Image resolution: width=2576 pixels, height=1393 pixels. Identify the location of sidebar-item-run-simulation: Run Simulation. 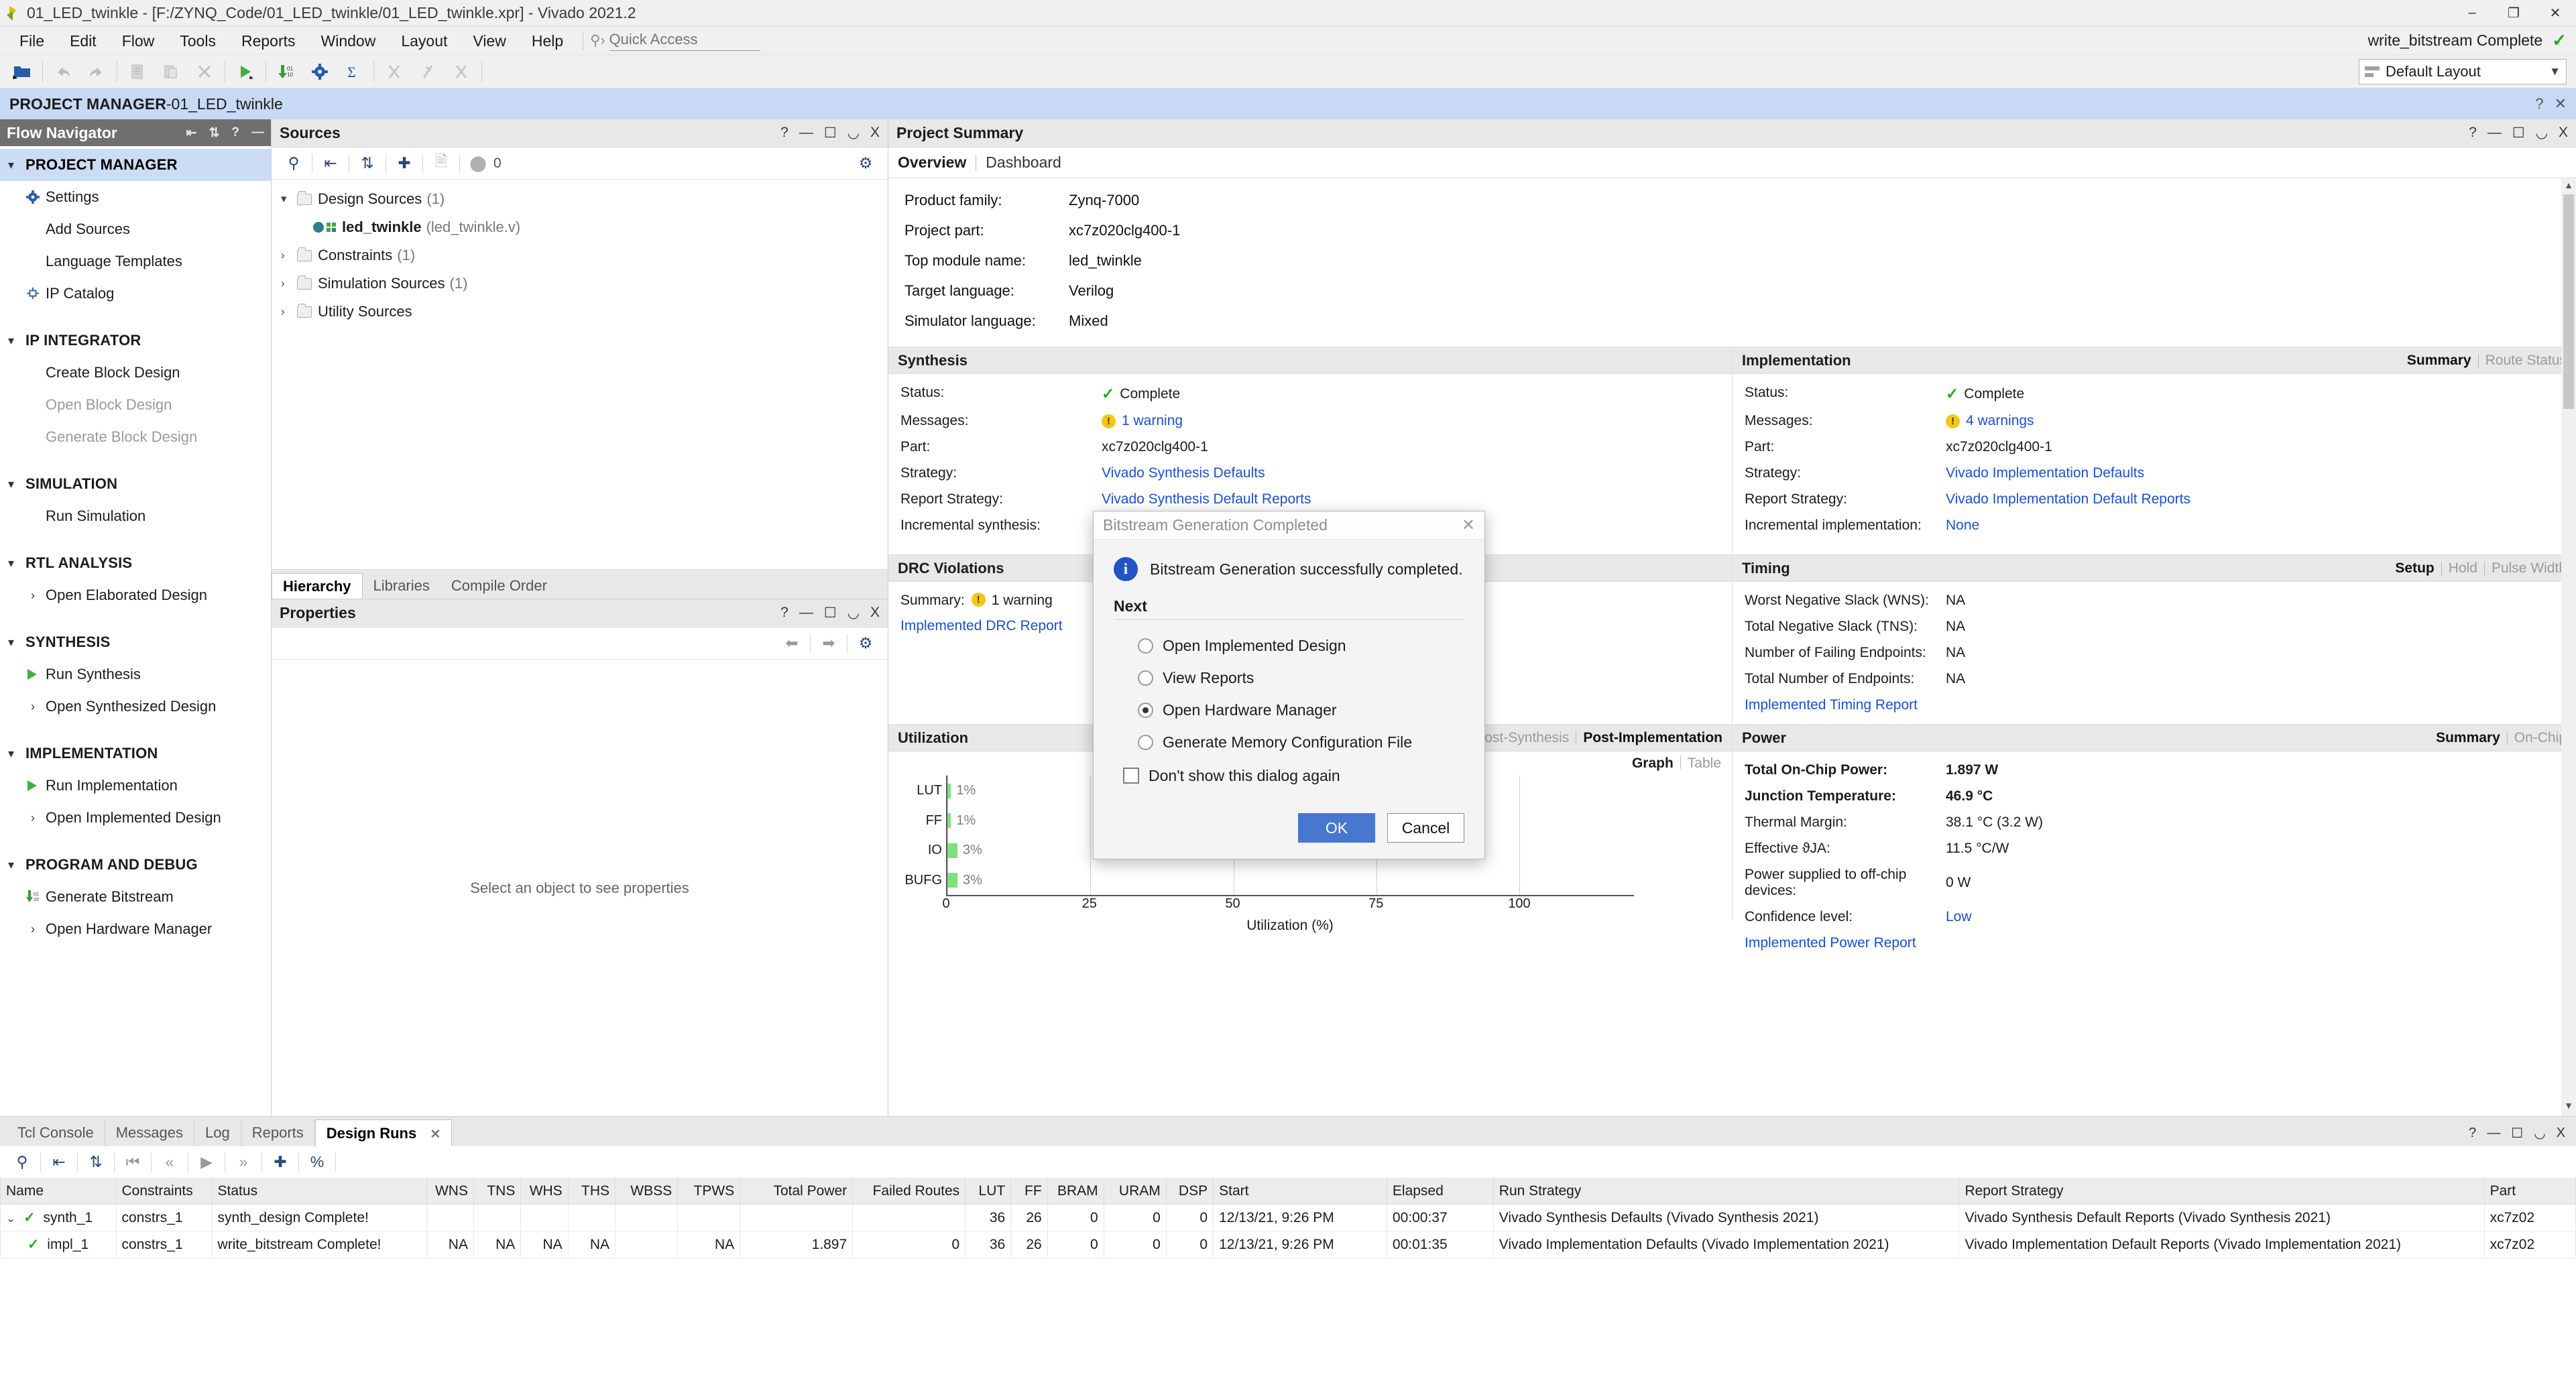
(135, 516).